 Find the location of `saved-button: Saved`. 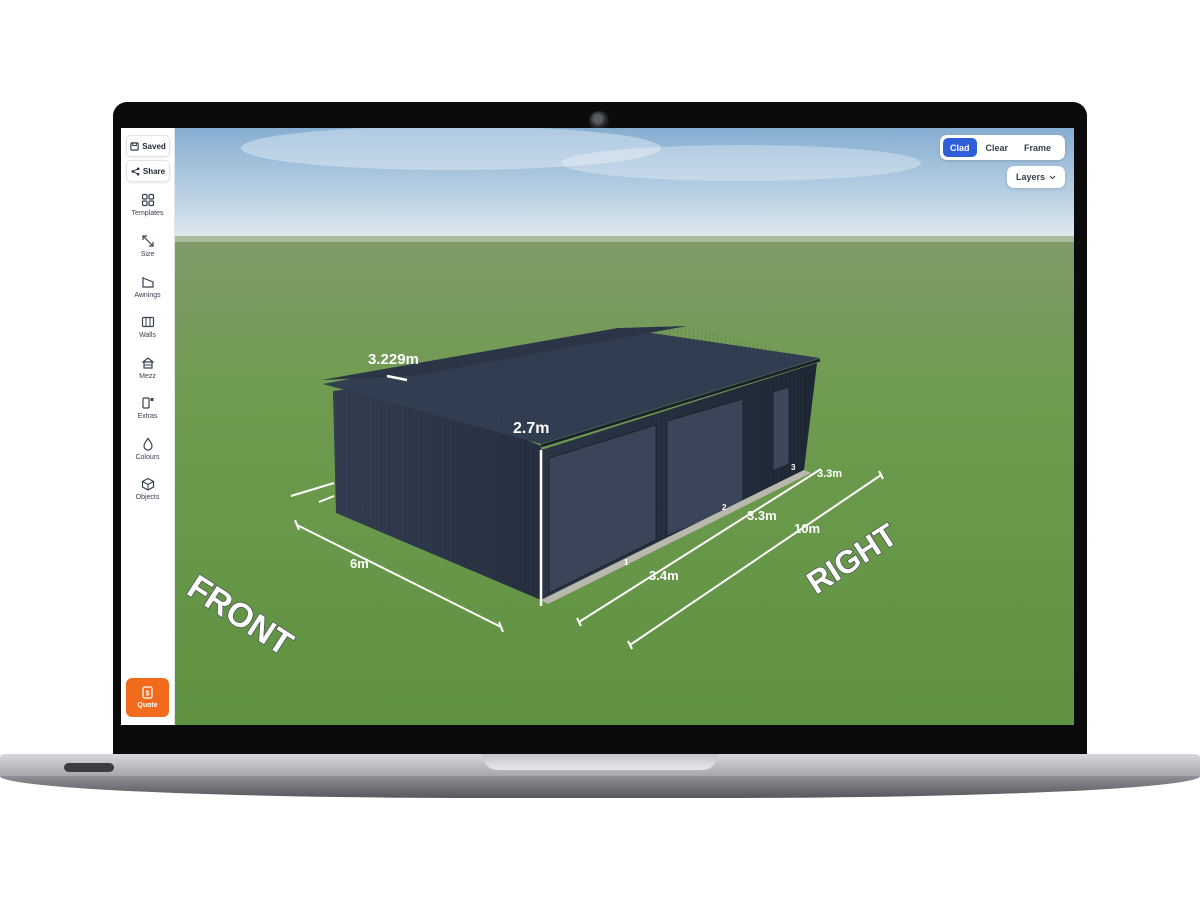

saved-button: Saved is located at coordinates (148, 146).